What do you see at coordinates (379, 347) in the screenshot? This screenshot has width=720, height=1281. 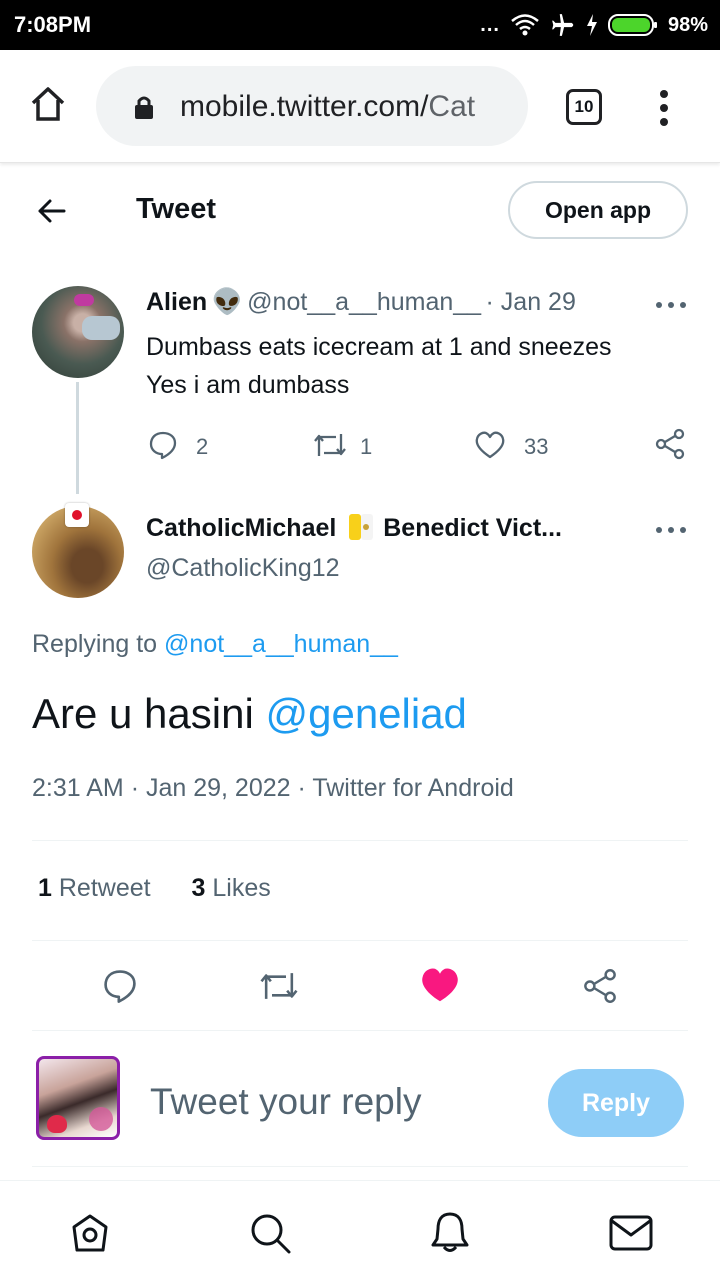 I see `tweet-line: Dumbass eats icecream at 1 and sneezes` at bounding box center [379, 347].